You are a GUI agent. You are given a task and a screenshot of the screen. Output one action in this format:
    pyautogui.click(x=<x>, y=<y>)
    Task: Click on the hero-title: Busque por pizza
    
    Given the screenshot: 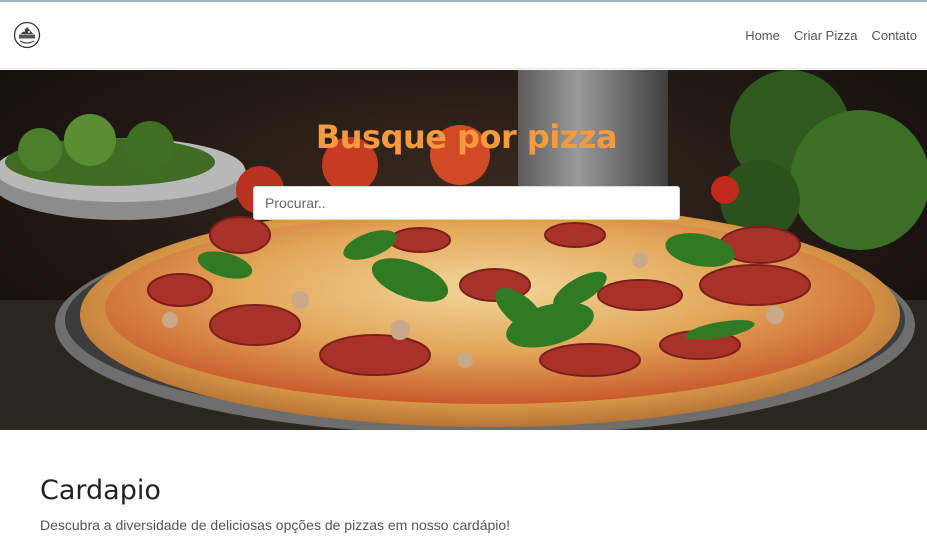 What is the action you would take?
    pyautogui.click(x=466, y=137)
    